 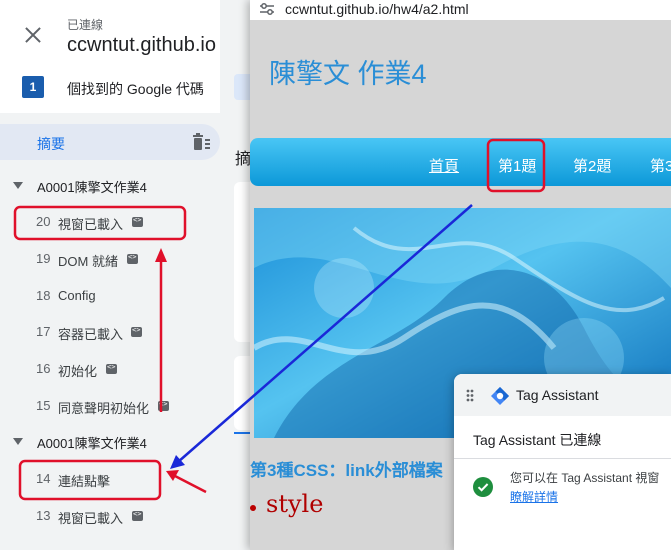 I want to click on nav-link-q3: 第3, so click(x=660, y=165).